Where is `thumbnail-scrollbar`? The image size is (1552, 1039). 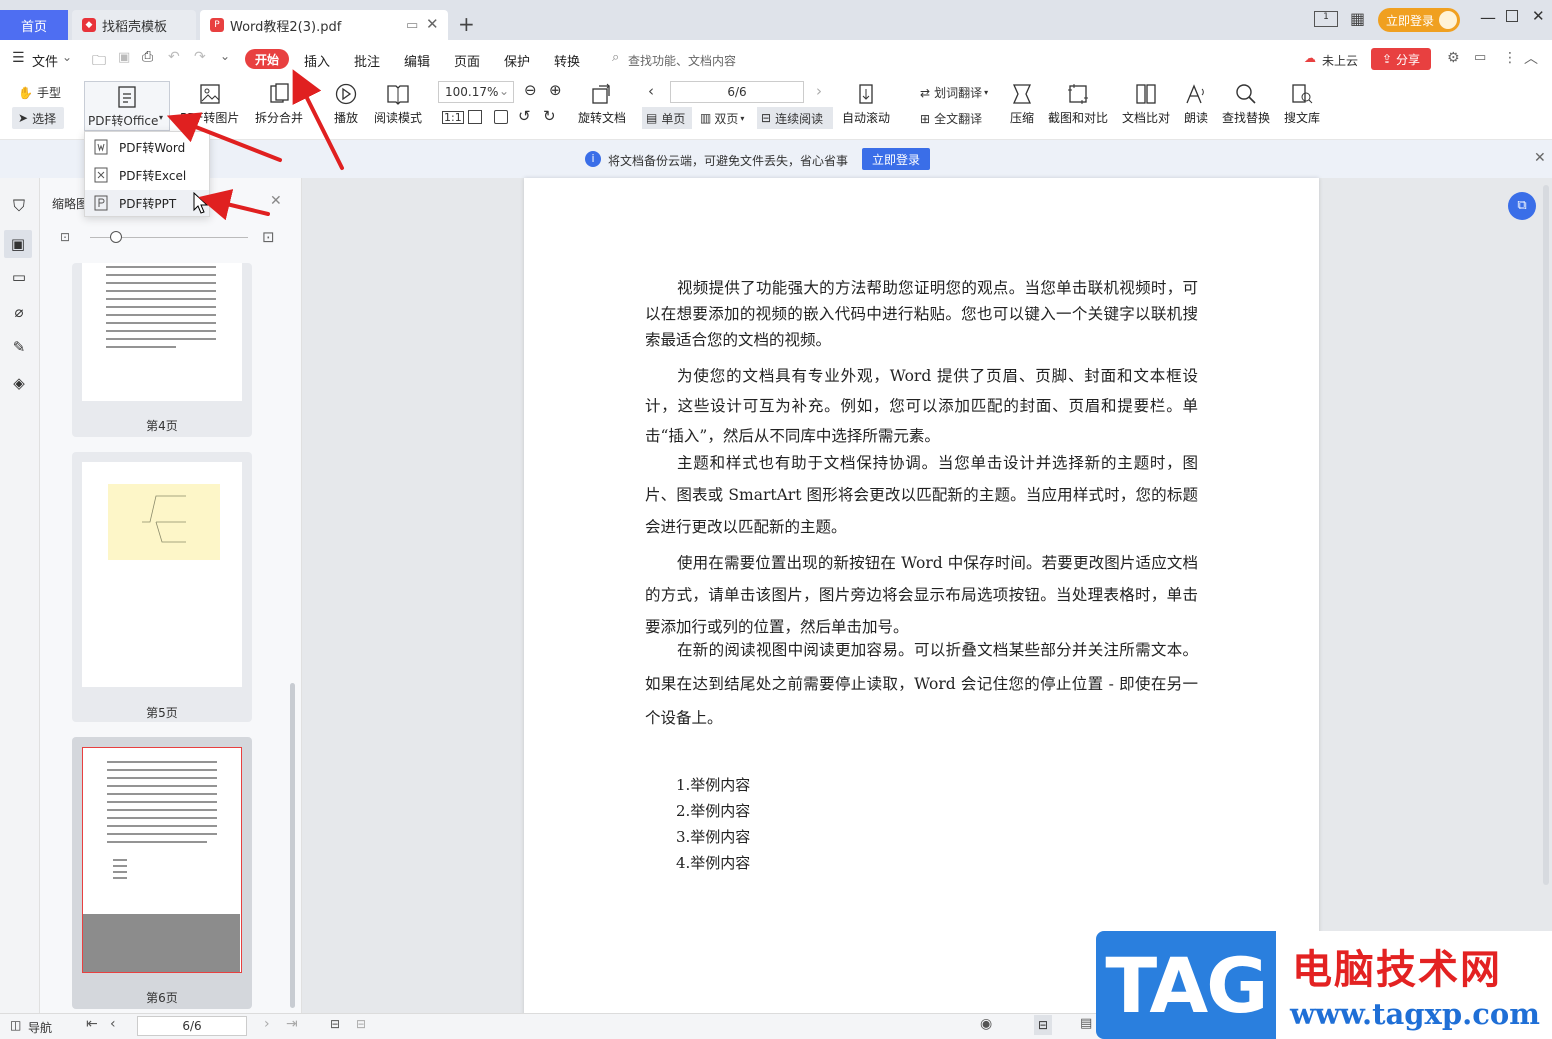
thumbnail-scrollbar is located at coordinates (292, 845).